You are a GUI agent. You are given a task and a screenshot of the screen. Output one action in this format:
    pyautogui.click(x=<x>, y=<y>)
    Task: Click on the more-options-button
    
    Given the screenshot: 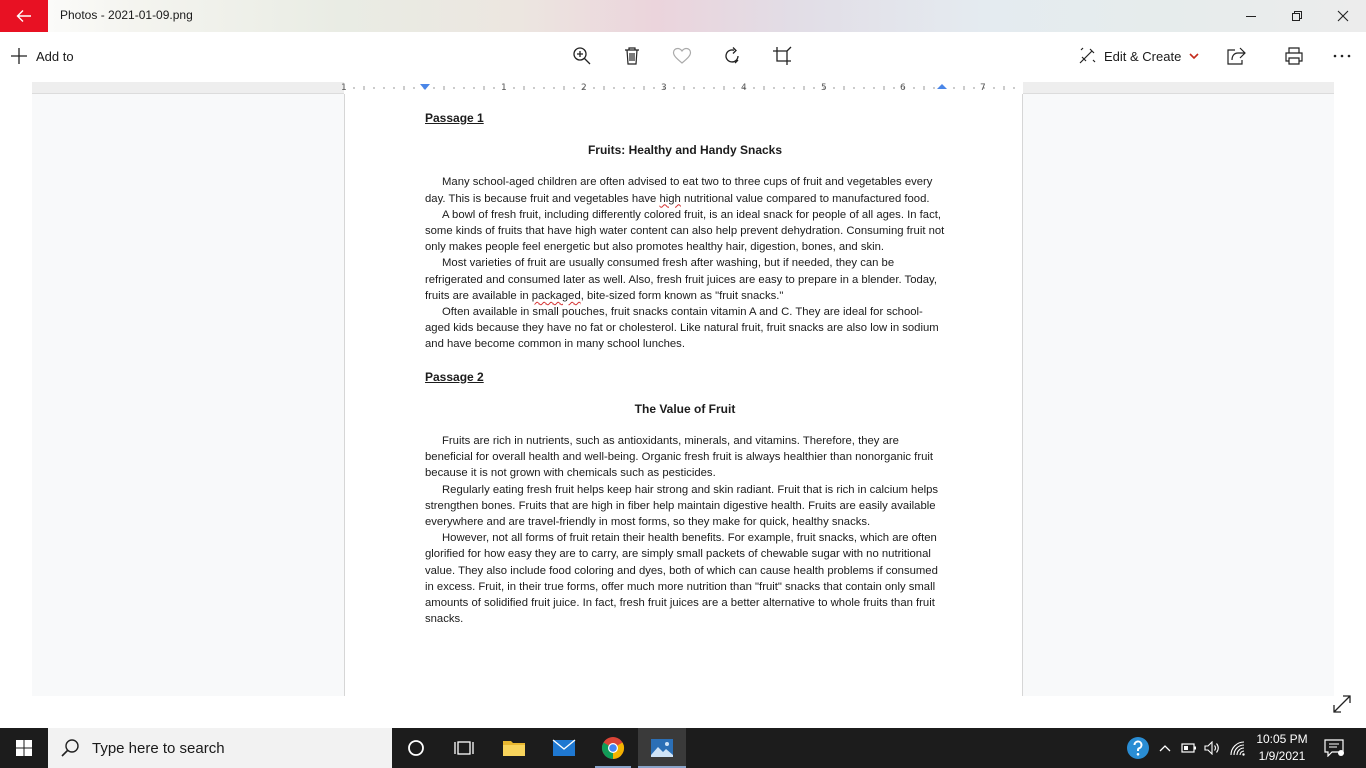 What is the action you would take?
    pyautogui.click(x=1342, y=56)
    